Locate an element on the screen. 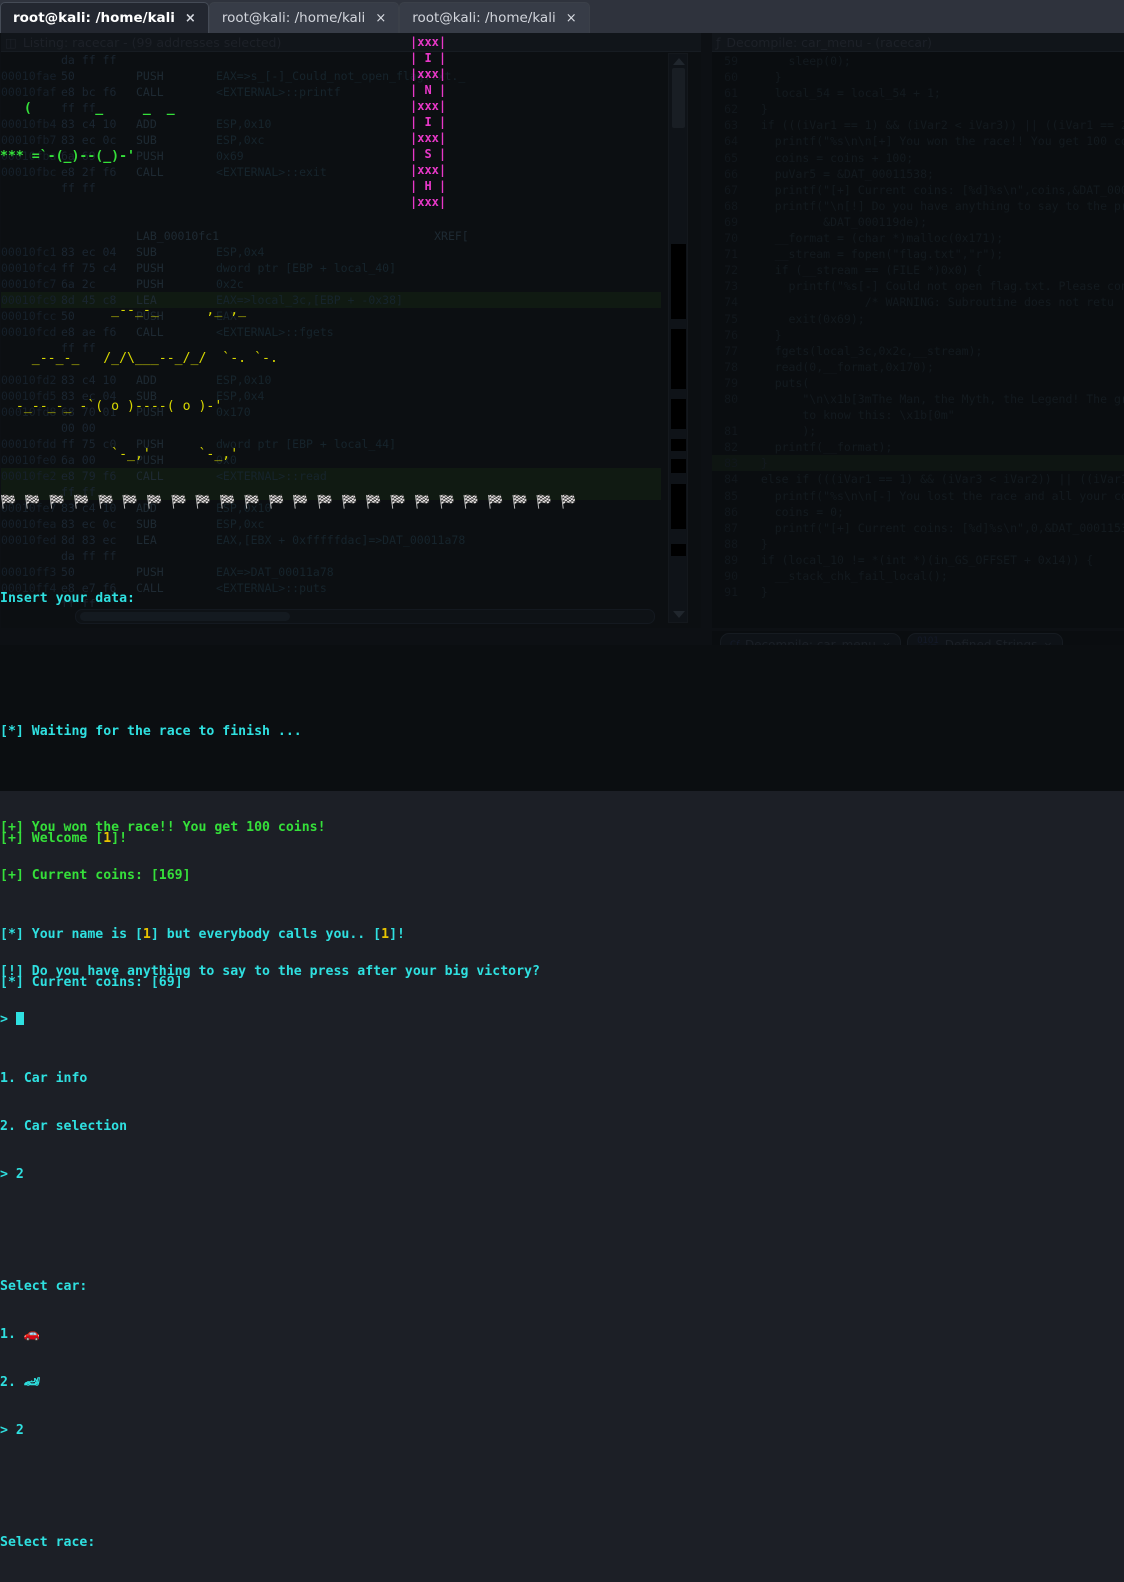 This screenshot has height=1582, width=1124. terminal-tab-3: root@kali: /home/kali × is located at coordinates (494, 17).